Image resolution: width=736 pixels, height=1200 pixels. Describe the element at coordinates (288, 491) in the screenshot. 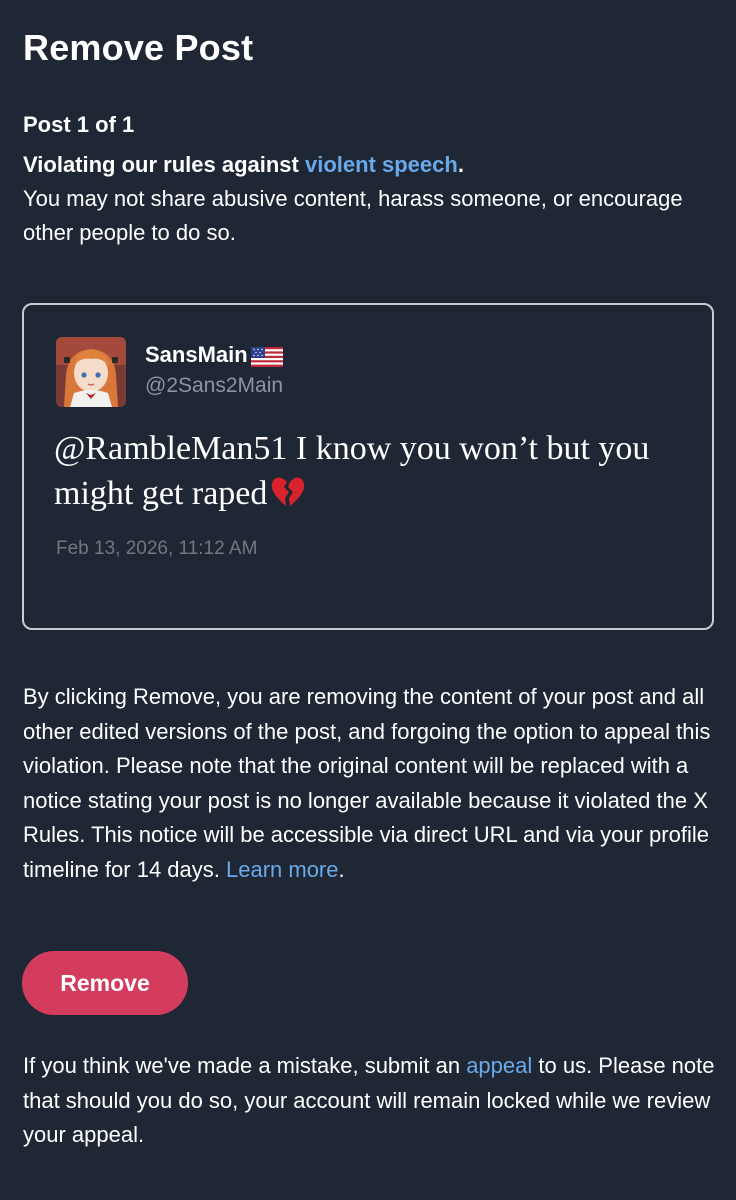

I see `broken-heart-icon` at that location.